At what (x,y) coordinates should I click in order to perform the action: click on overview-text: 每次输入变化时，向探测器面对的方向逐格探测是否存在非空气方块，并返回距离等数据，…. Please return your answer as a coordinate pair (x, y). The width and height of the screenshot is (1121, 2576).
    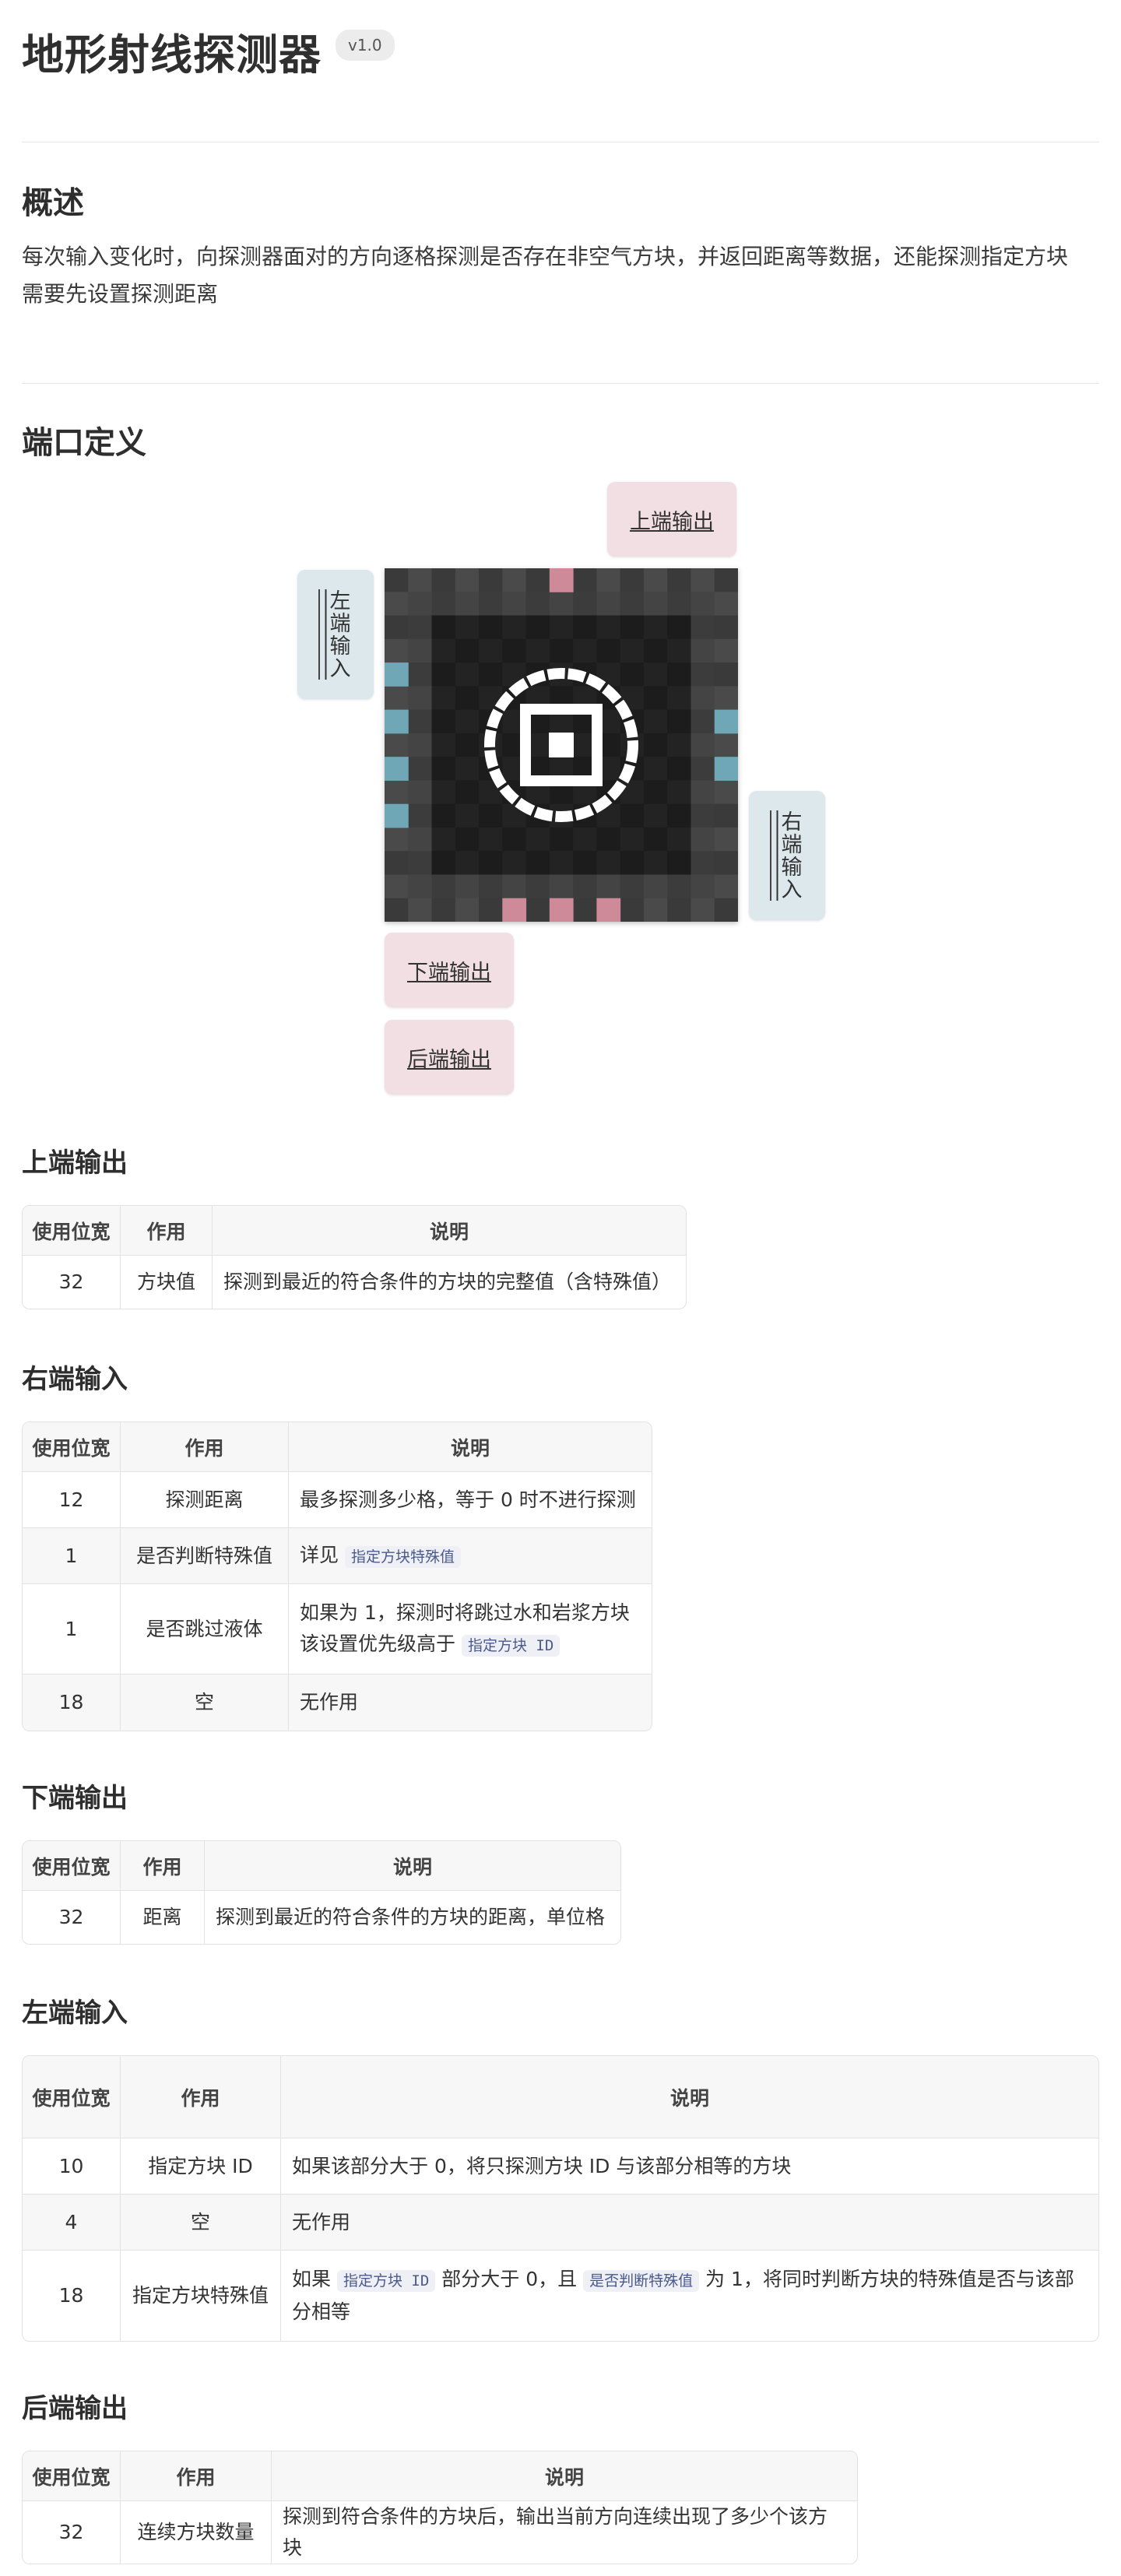
    Looking at the image, I should click on (560, 276).